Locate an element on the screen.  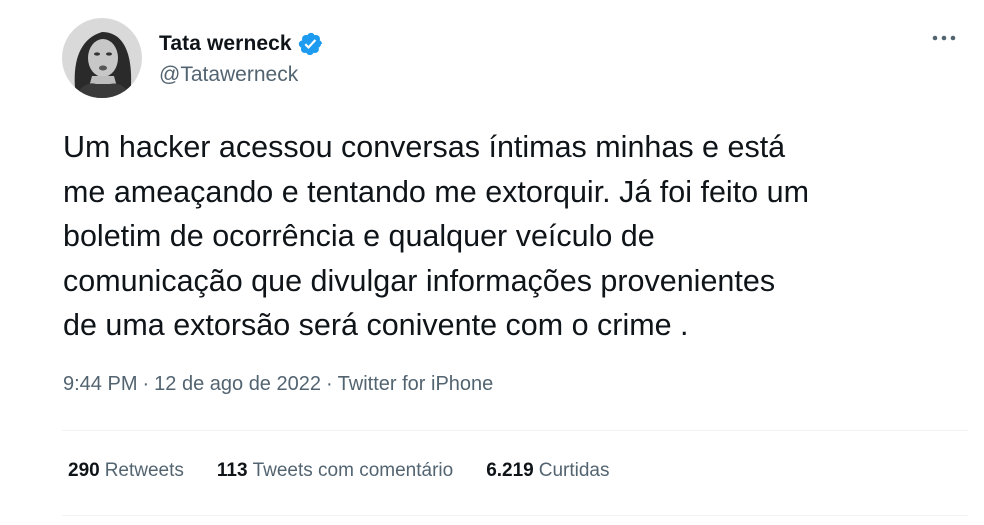
more-options-icon is located at coordinates (944, 38).